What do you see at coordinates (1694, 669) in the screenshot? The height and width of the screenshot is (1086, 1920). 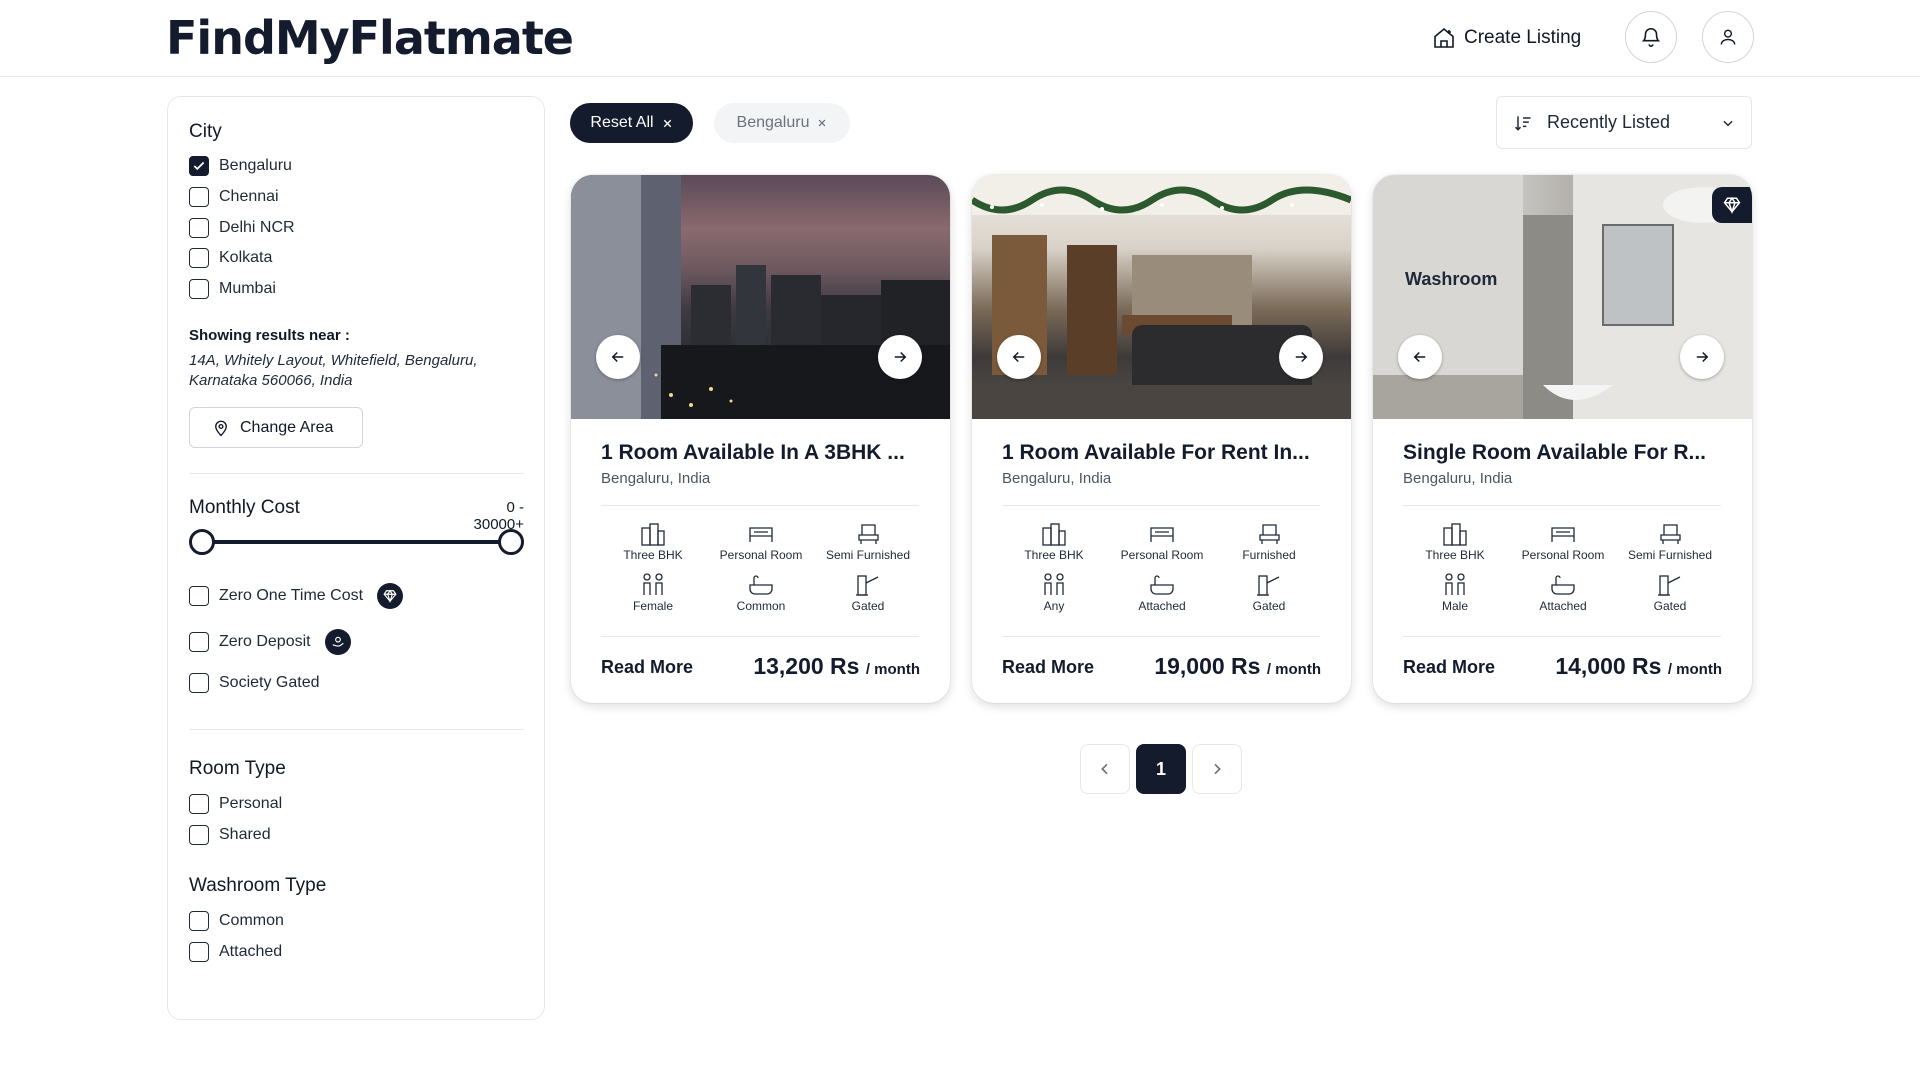 I see `price-period: / month` at bounding box center [1694, 669].